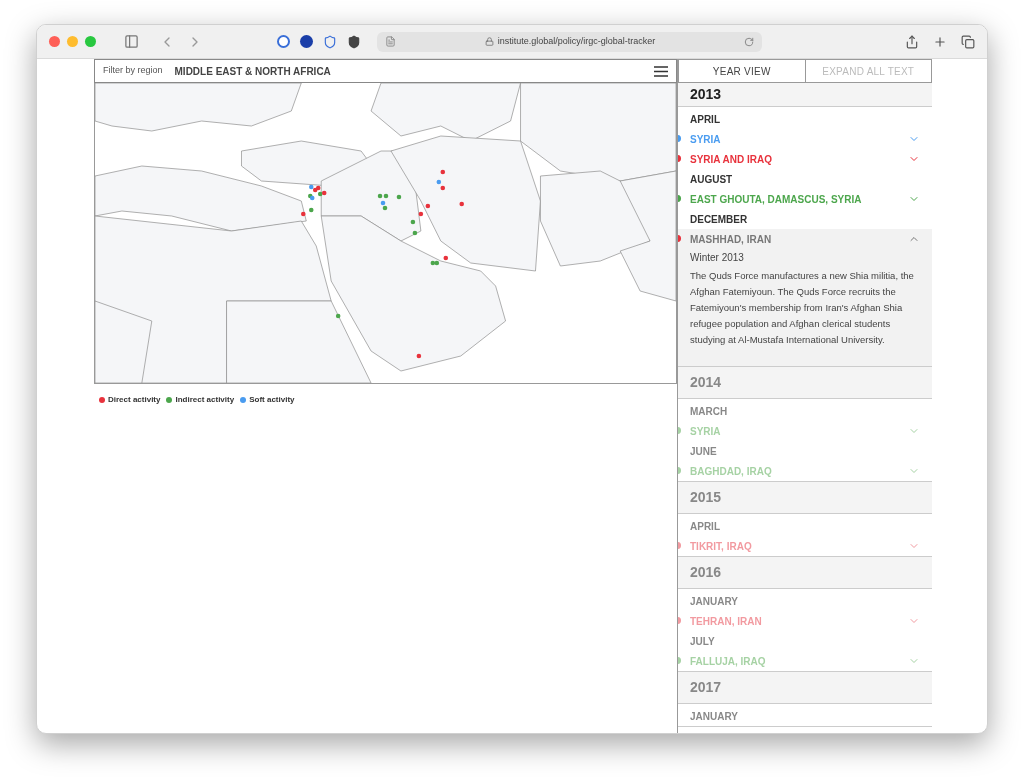  What do you see at coordinates (205, 400) in the screenshot?
I see `legend-label: Indirect activity` at bounding box center [205, 400].